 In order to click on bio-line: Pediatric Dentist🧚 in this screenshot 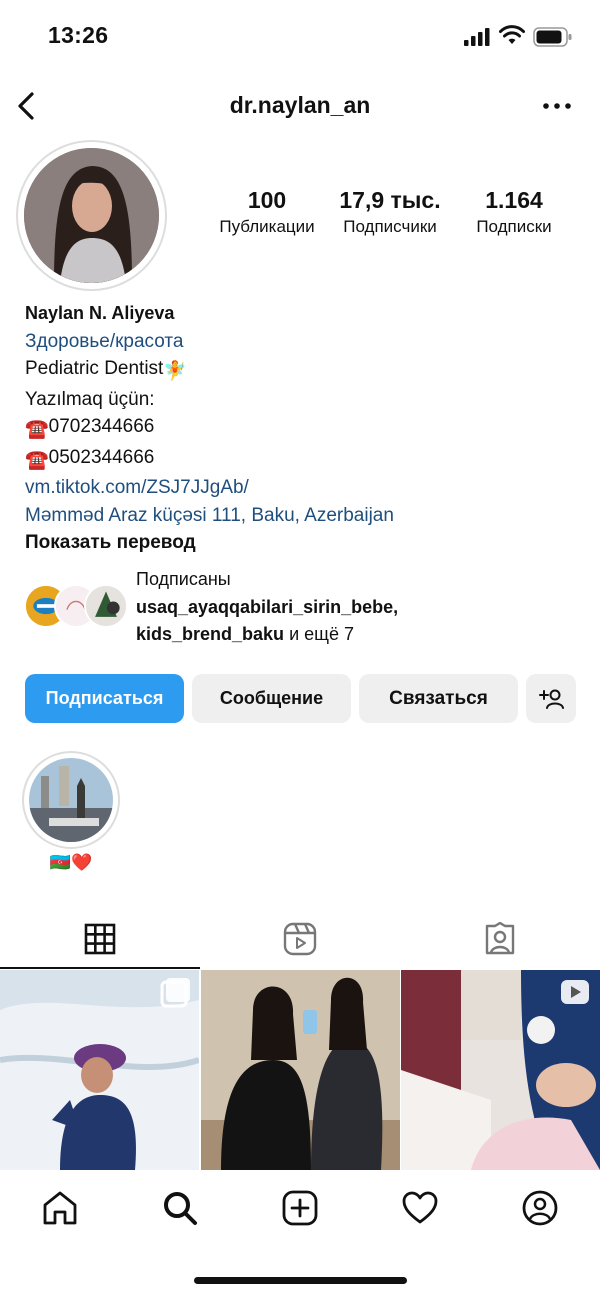, I will do `click(305, 370)`.